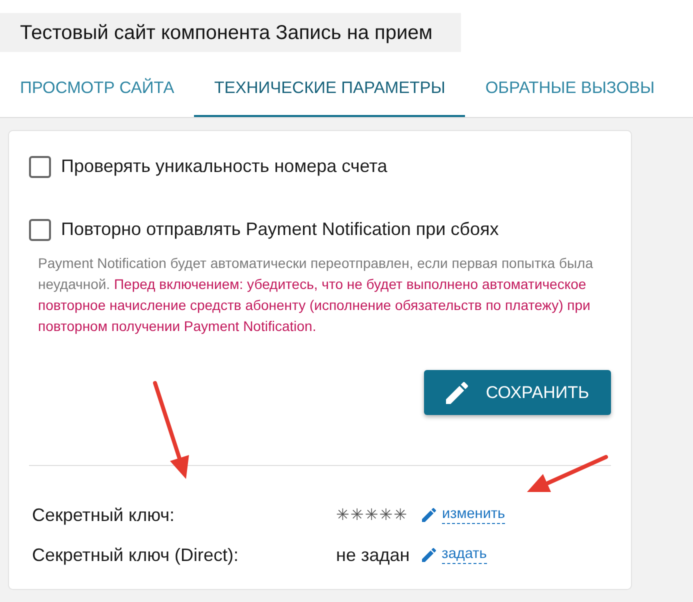 The width and height of the screenshot is (693, 602). I want to click on field-label: Секретный ключ:, so click(103, 515).